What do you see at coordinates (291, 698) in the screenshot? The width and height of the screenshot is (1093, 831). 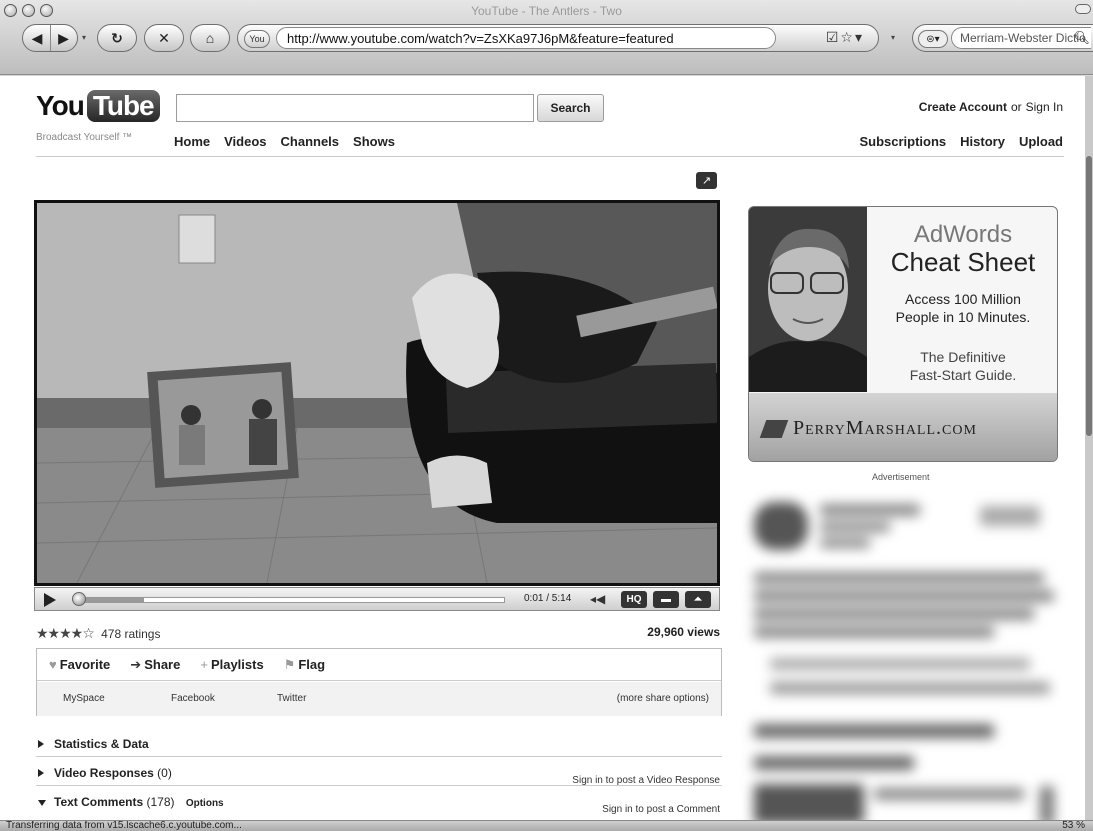 I see `share-twitter-link: Twitter` at bounding box center [291, 698].